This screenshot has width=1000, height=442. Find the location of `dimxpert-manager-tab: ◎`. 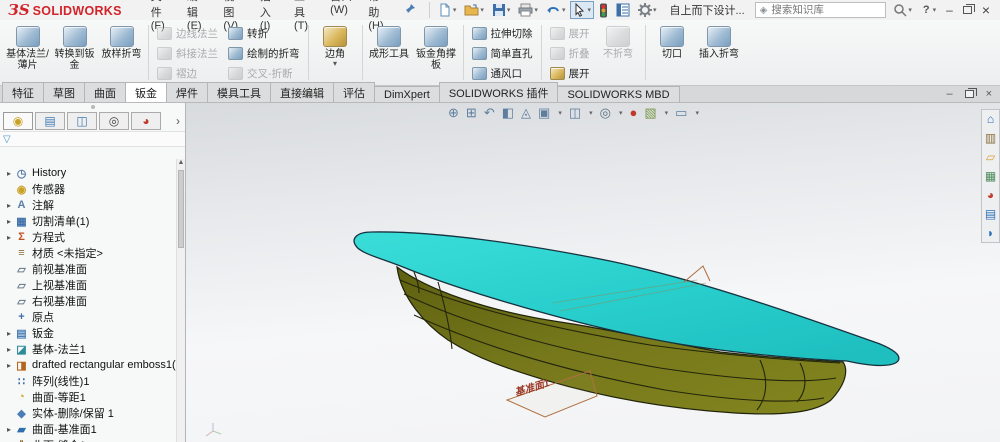

dimxpert-manager-tab: ◎ is located at coordinates (114, 120).